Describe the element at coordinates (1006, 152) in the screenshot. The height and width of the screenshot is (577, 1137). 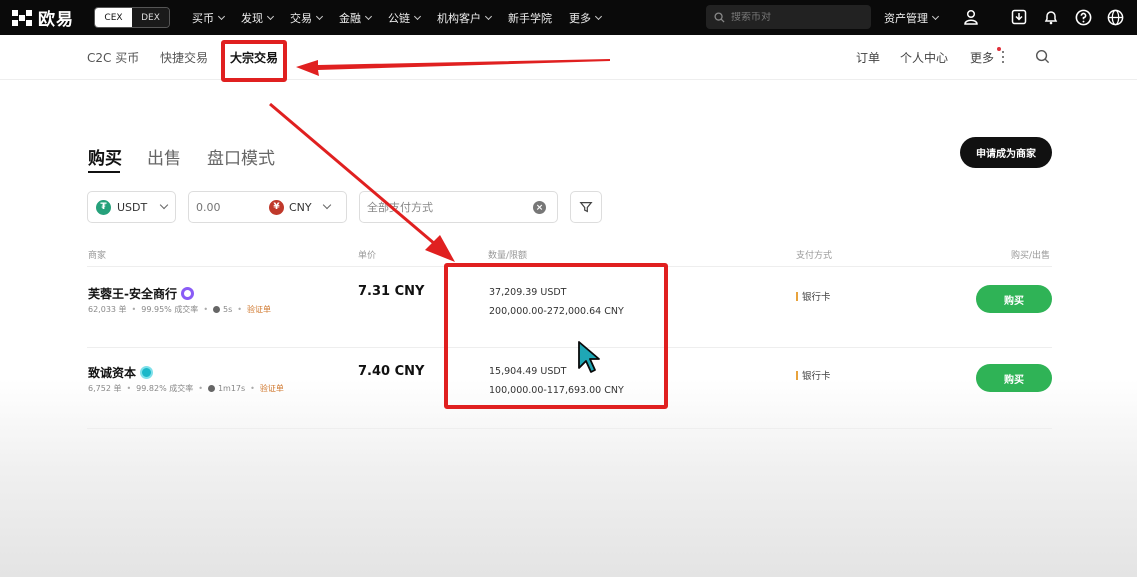
I see `become-merchant-button: 申请成为商家` at that location.